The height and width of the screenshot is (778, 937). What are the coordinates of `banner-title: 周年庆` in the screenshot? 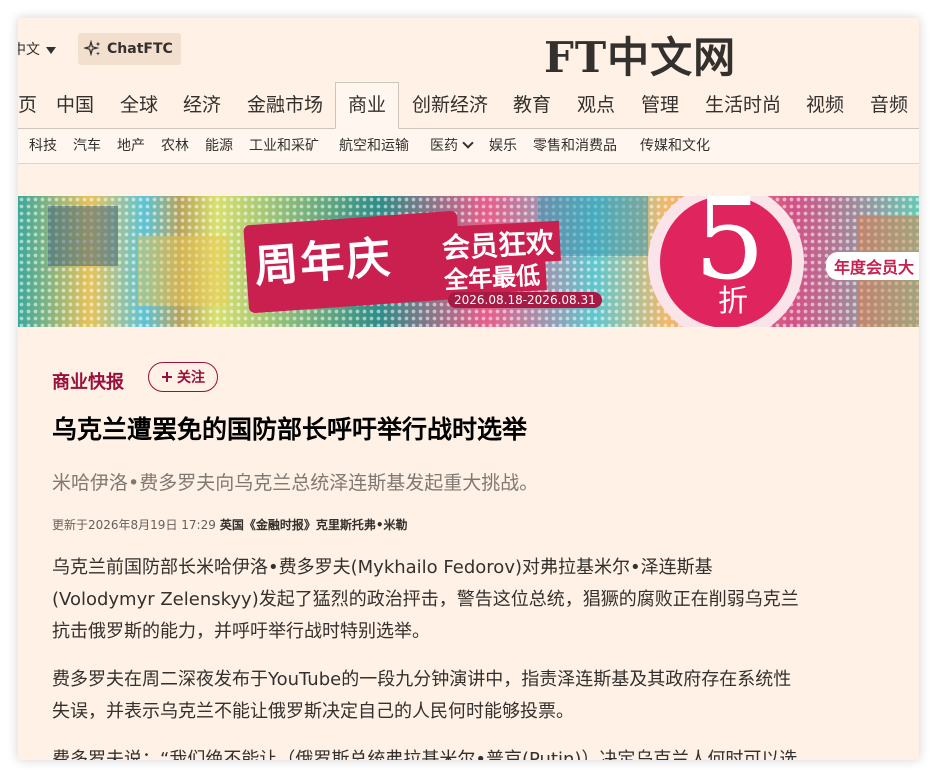 It's located at (323, 262).